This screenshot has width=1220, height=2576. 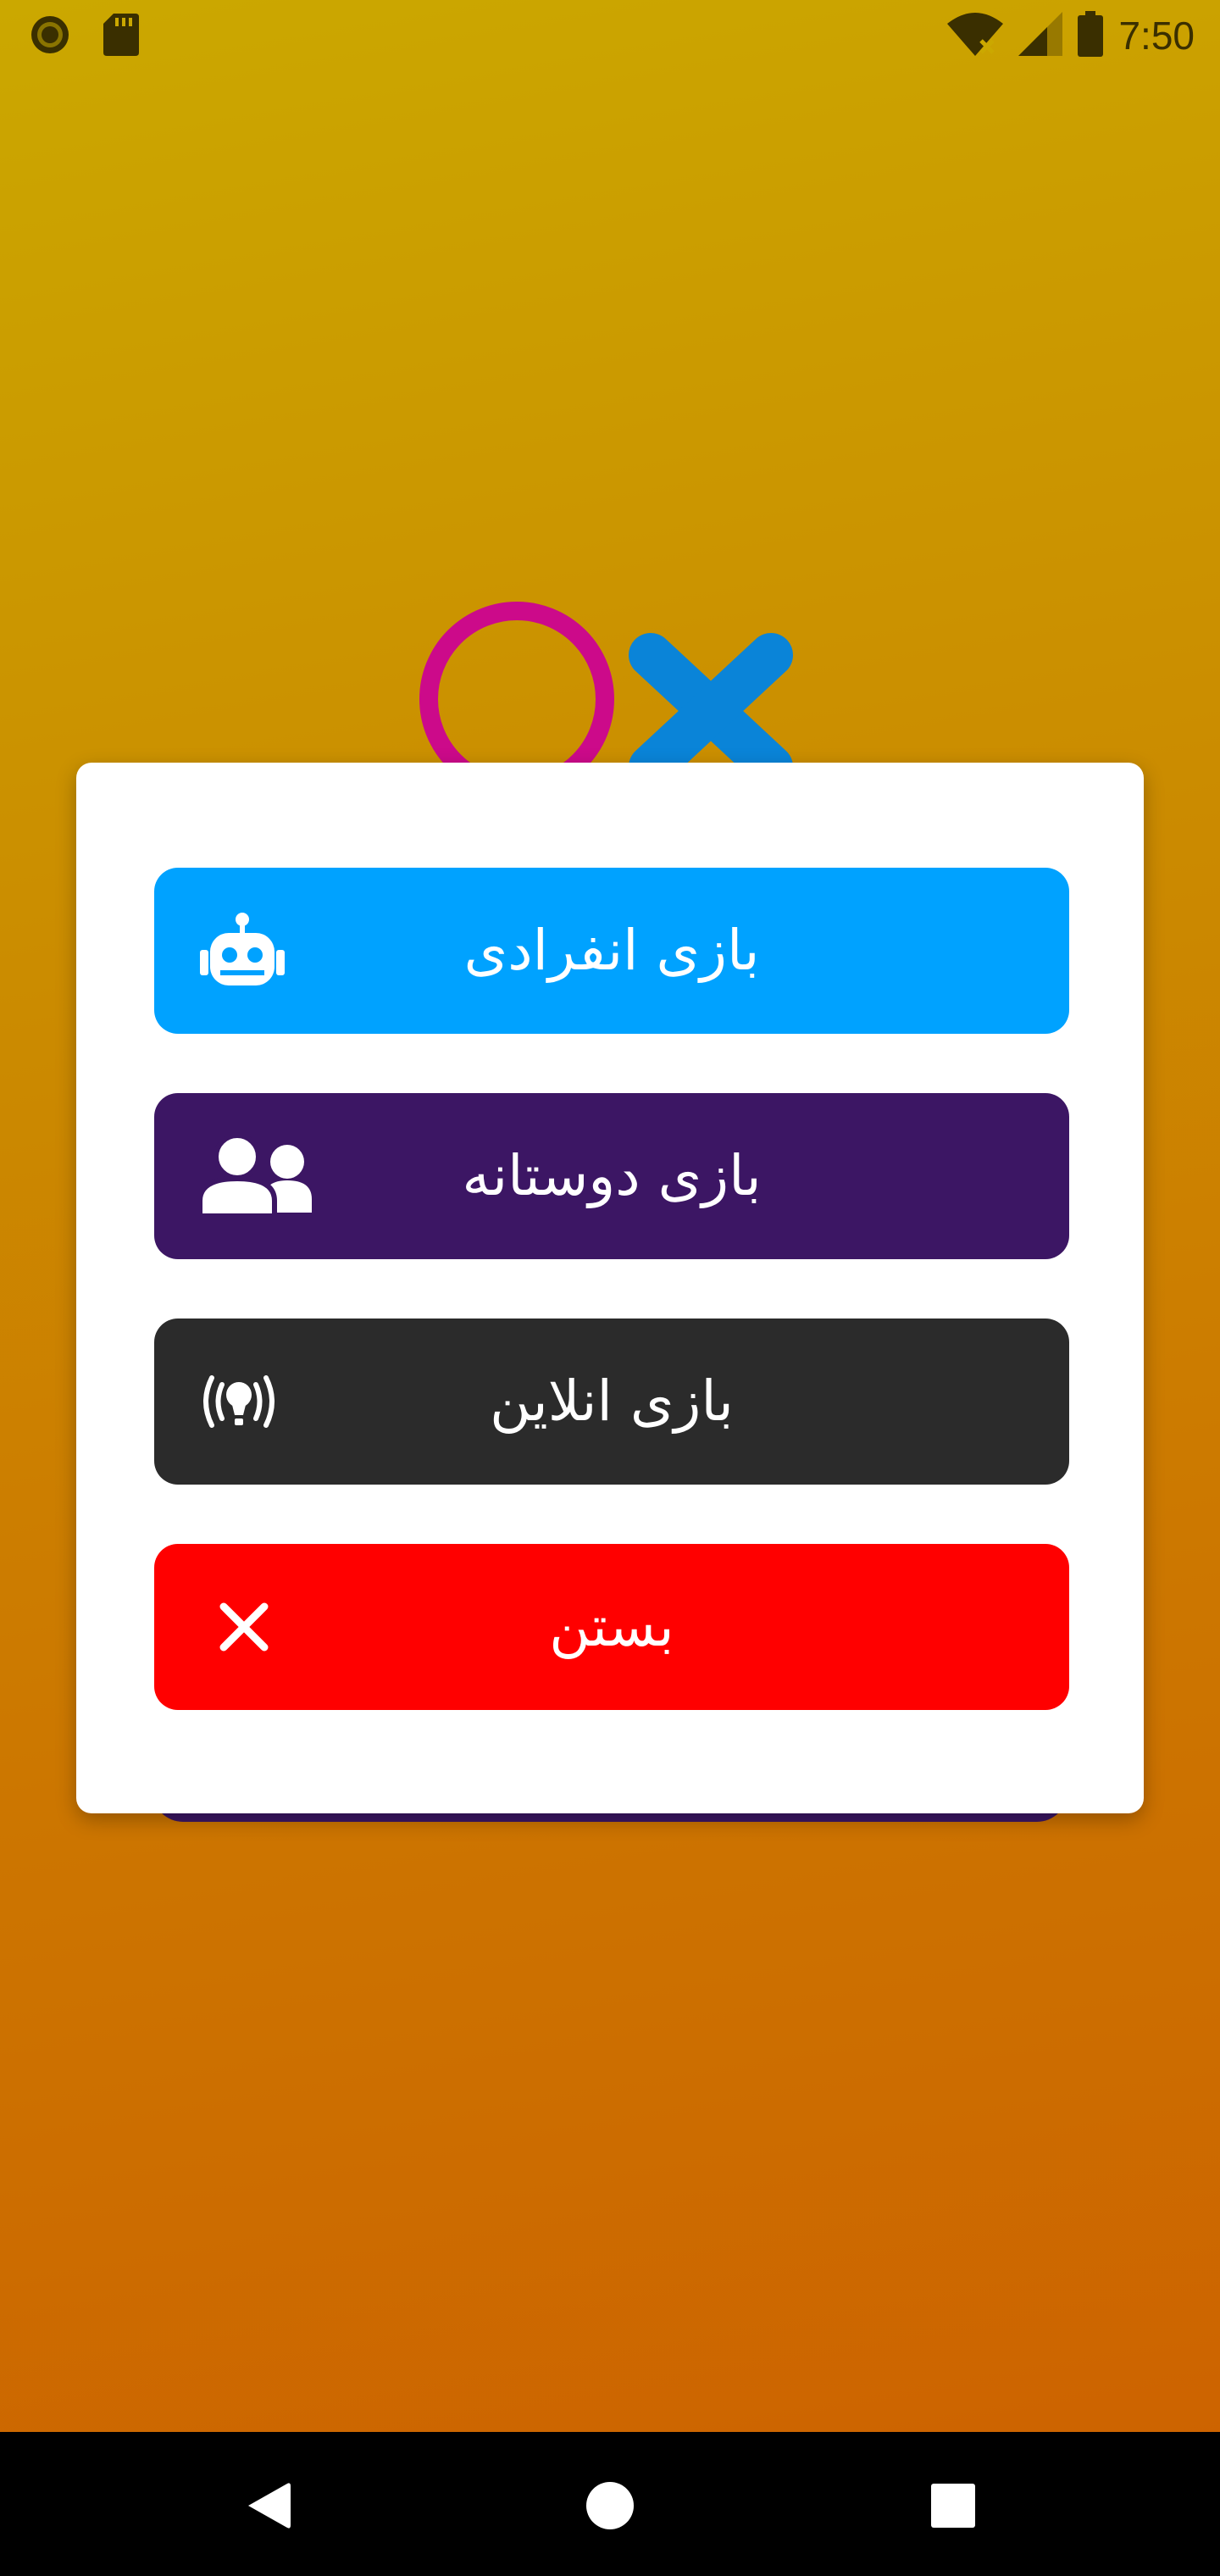 I want to click on home-button, so click(x=610, y=2506).